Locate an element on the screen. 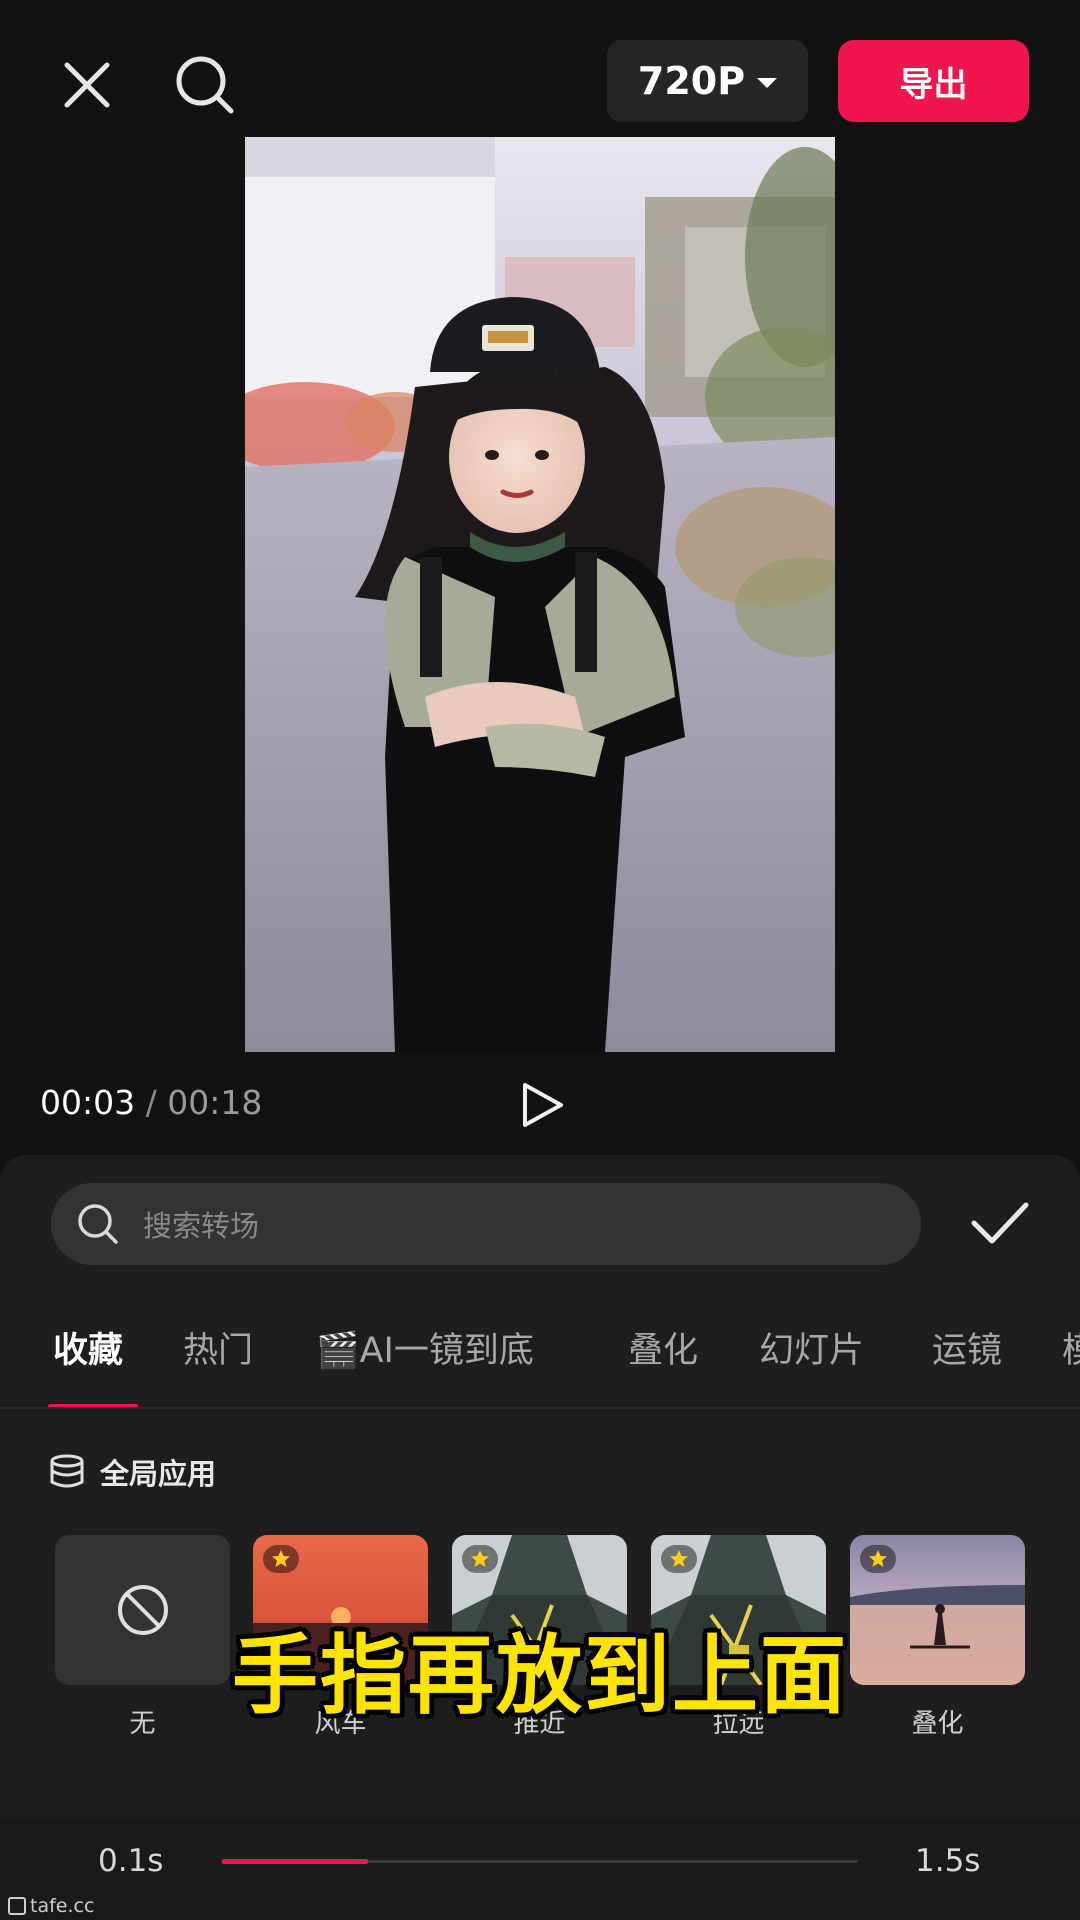  confirm-button is located at coordinates (1000, 1223).